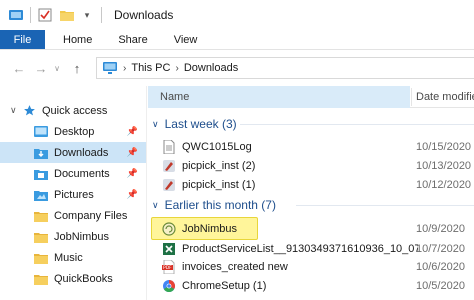 Image resolution: width=474 pixels, height=300 pixels. I want to click on column-date-modified: Date modifie, so click(445, 97).